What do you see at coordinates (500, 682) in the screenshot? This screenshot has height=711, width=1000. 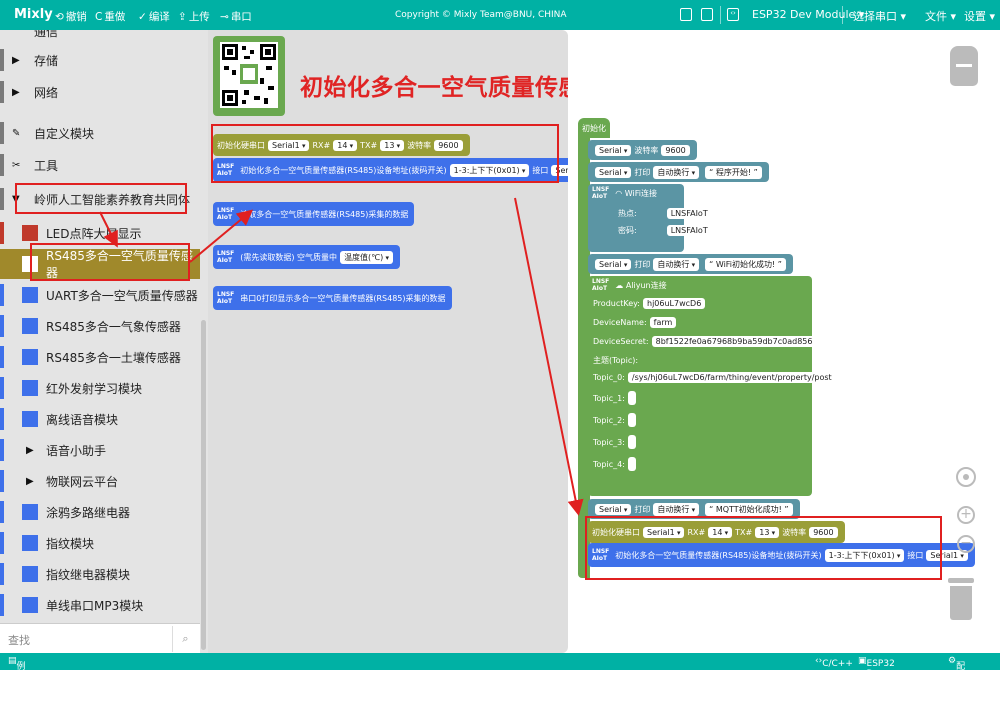 I see `status-bar: ▤ 例程 ‹› C/C++ ▣ ESP32 Dev Module ⚙ 配置板卡` at bounding box center [500, 682].